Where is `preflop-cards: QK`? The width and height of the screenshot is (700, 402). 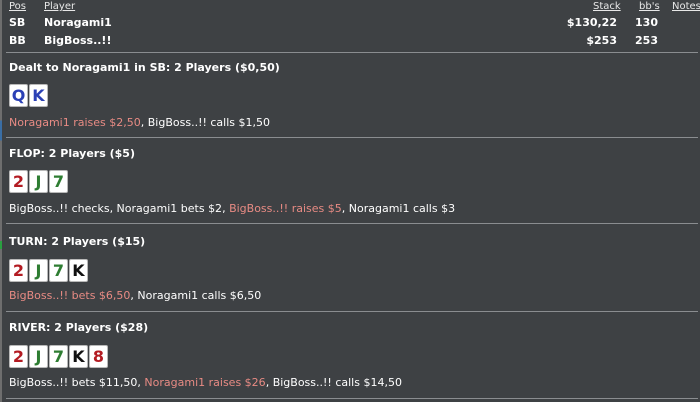 preflop-cards: QK is located at coordinates (28, 95).